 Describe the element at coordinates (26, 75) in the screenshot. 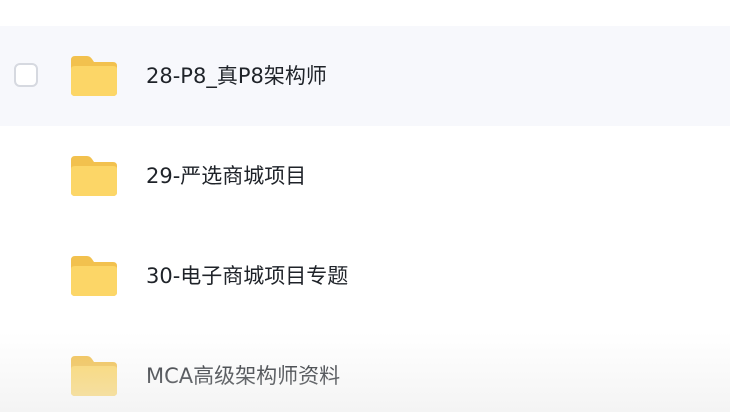

I see `select-checkbox` at that location.